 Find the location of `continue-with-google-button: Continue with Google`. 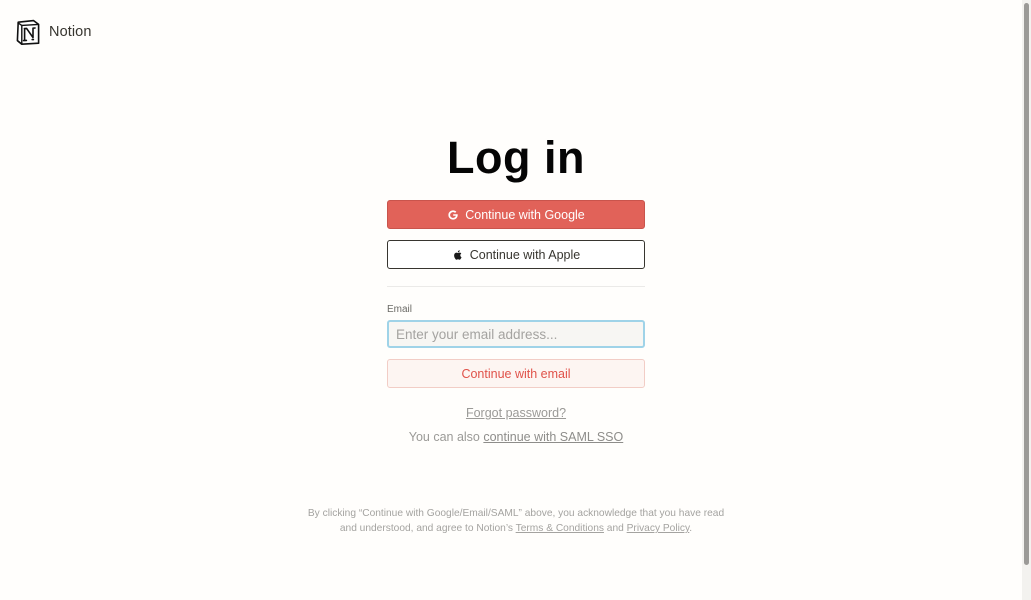

continue-with-google-button: Continue with Google is located at coordinates (516, 214).